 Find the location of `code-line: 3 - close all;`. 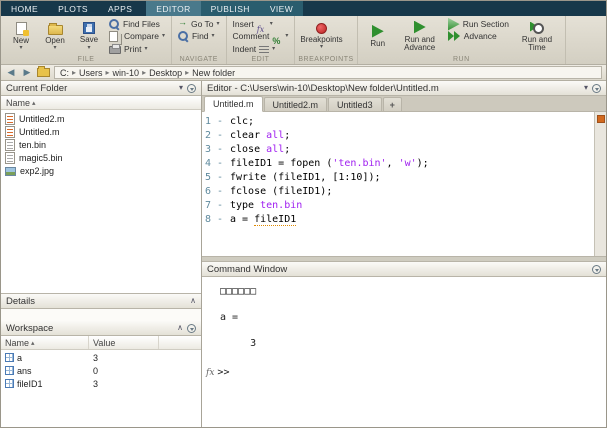

code-line: 3 - close all; is located at coordinates (397, 150).